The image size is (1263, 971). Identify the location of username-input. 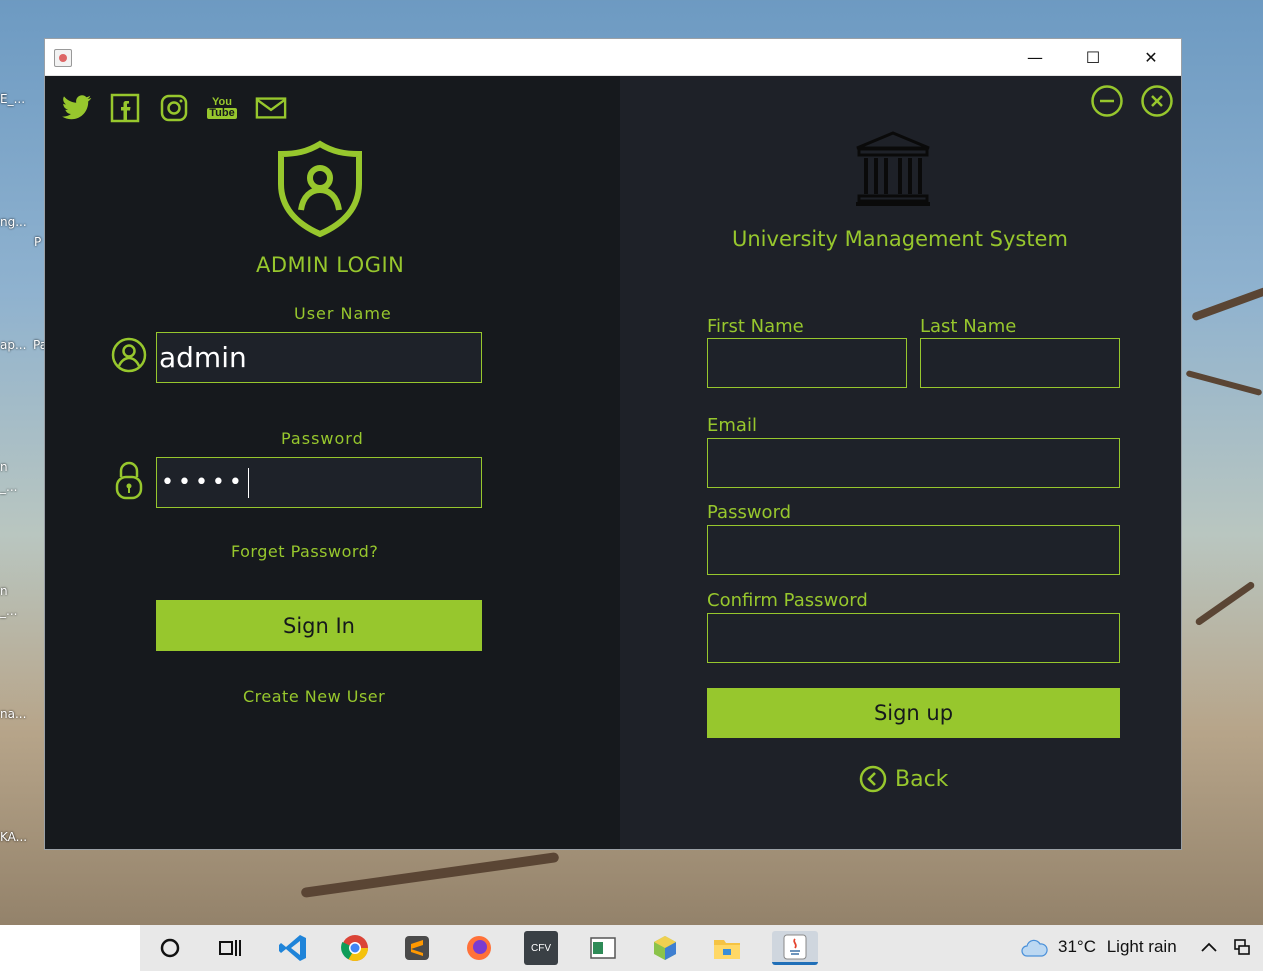
(319, 357).